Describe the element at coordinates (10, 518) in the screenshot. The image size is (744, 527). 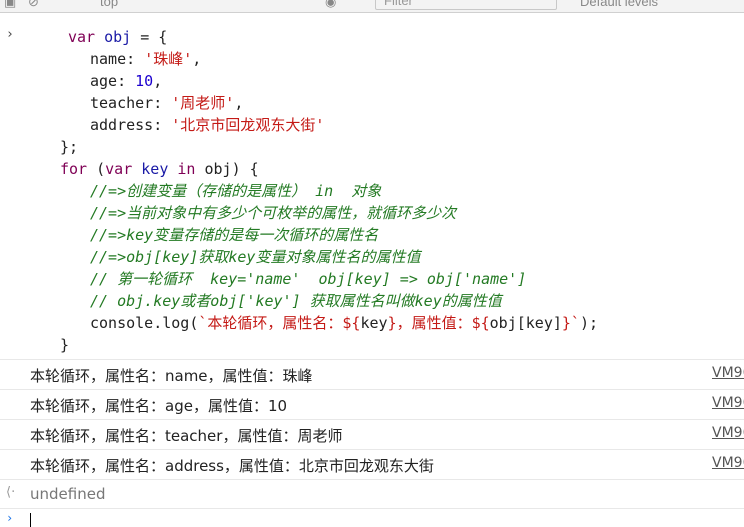
I see `prompt-chevron-icon: ›` at that location.